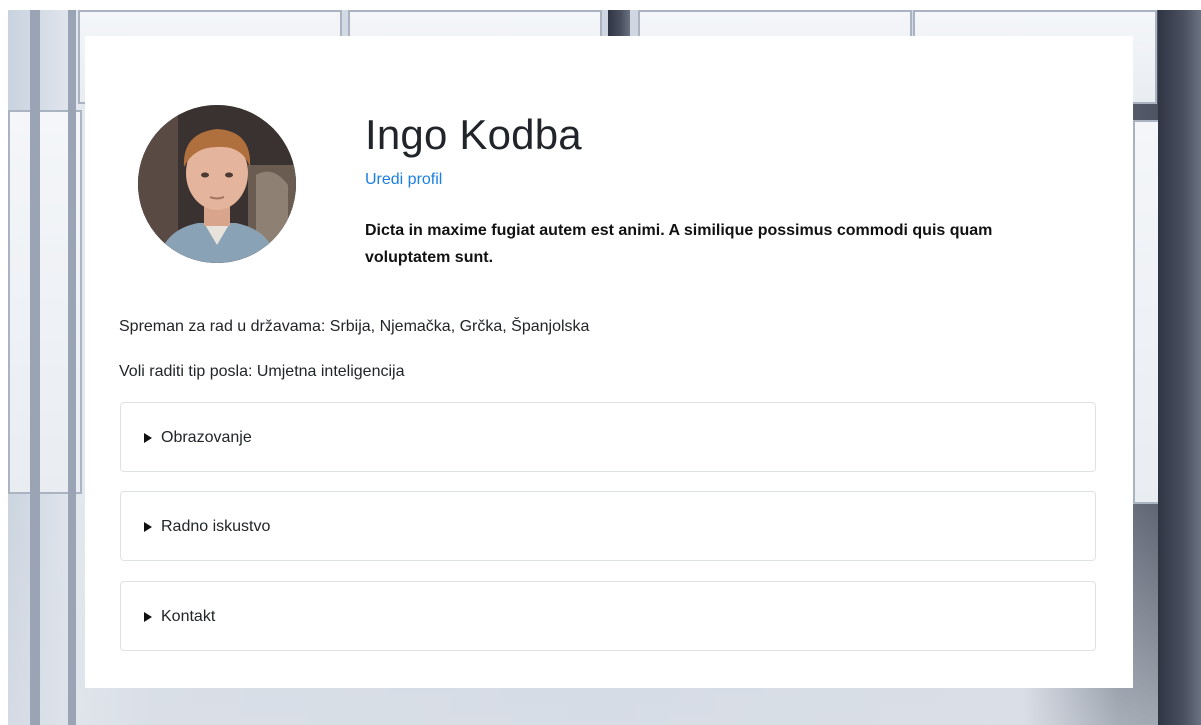  What do you see at coordinates (473, 134) in the screenshot?
I see `profile-name: Ingo Kodba` at bounding box center [473, 134].